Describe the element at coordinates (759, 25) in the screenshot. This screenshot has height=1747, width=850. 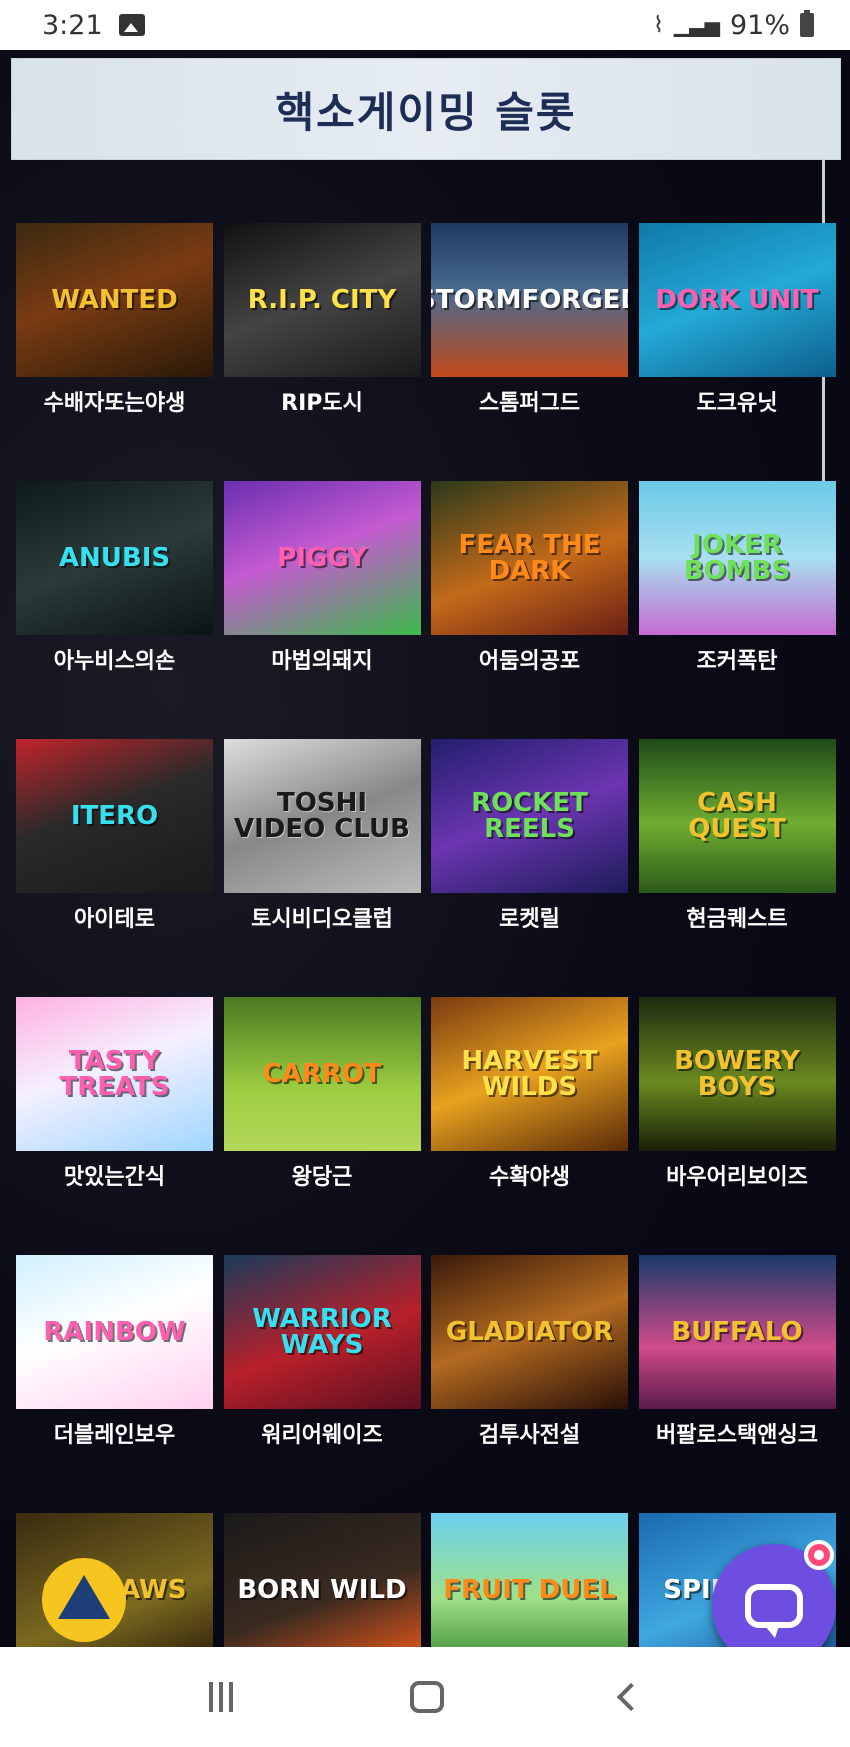
I see `battery-percent: 91%` at that location.